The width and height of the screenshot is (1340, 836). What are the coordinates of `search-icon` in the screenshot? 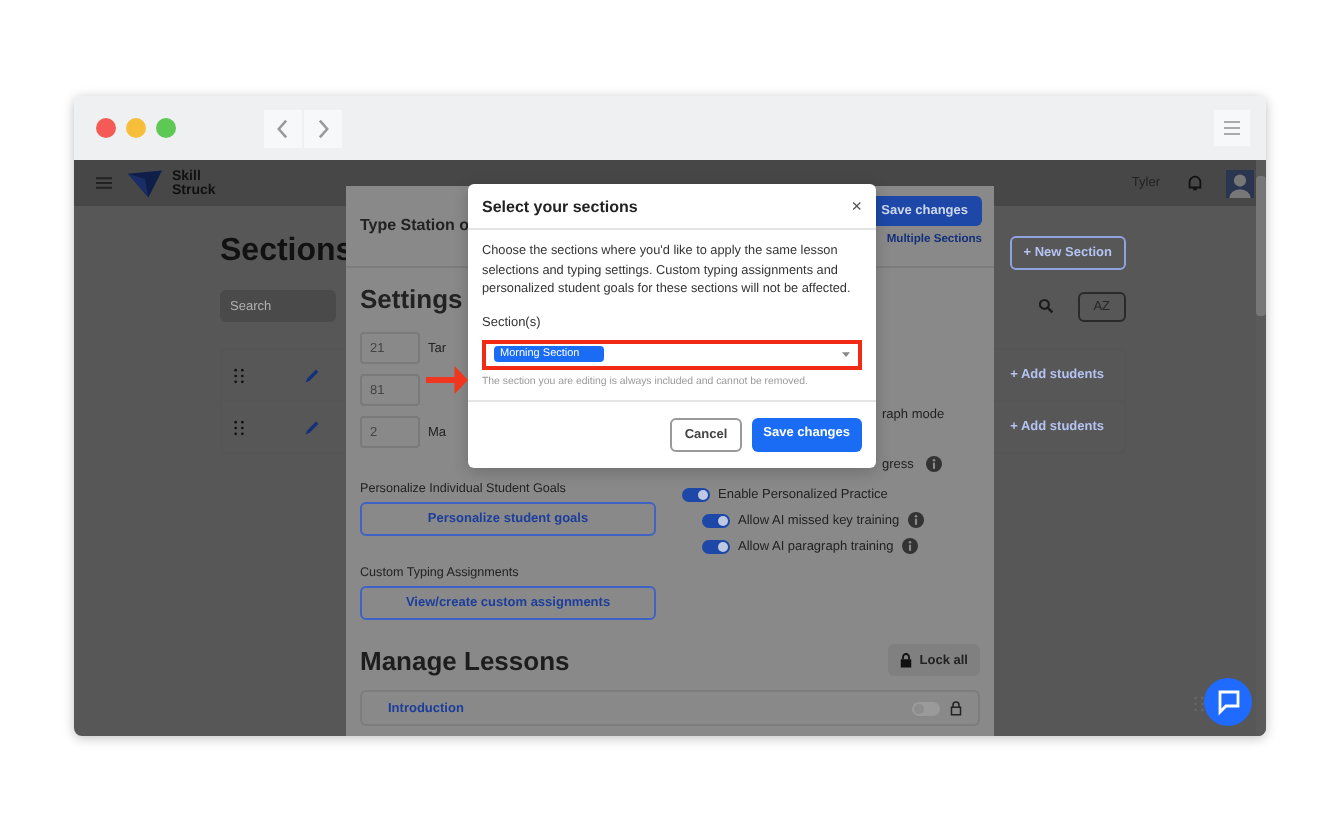 It's located at (1045, 306).